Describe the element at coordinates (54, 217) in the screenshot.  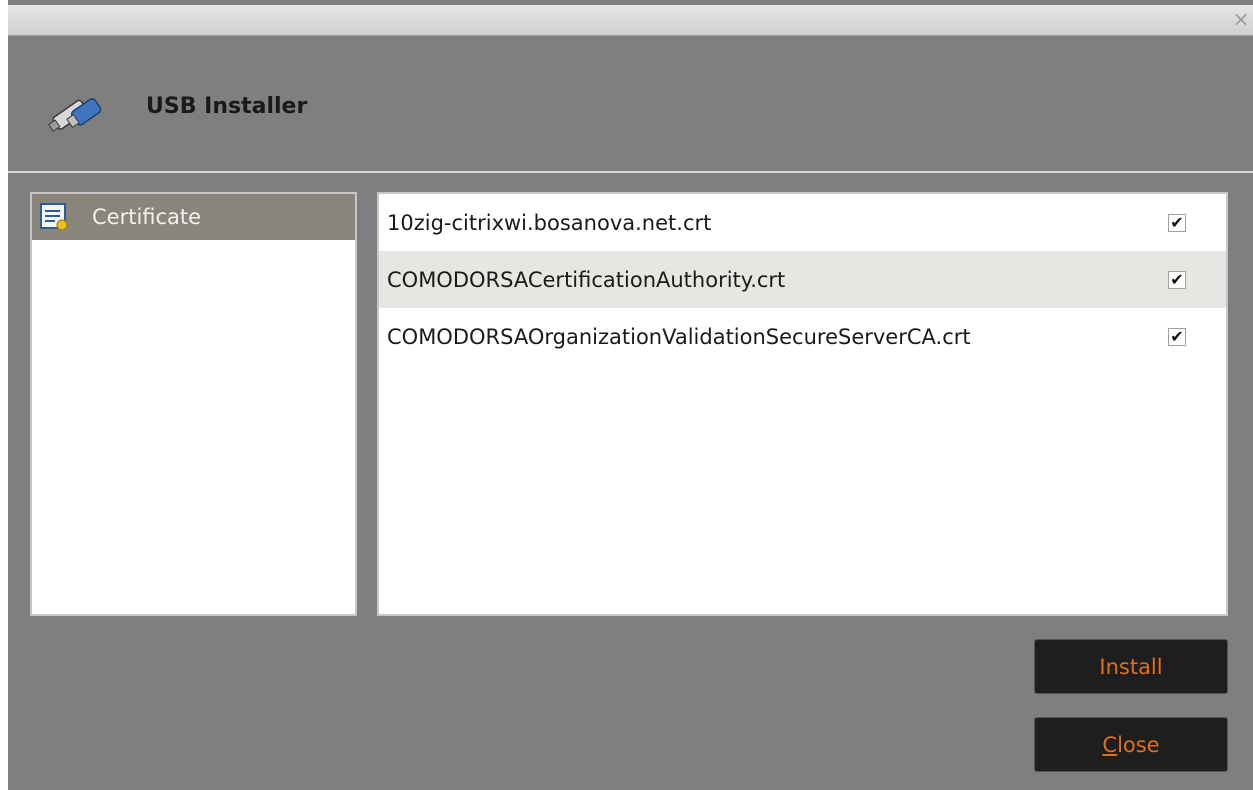
I see `certificate-icon` at that location.